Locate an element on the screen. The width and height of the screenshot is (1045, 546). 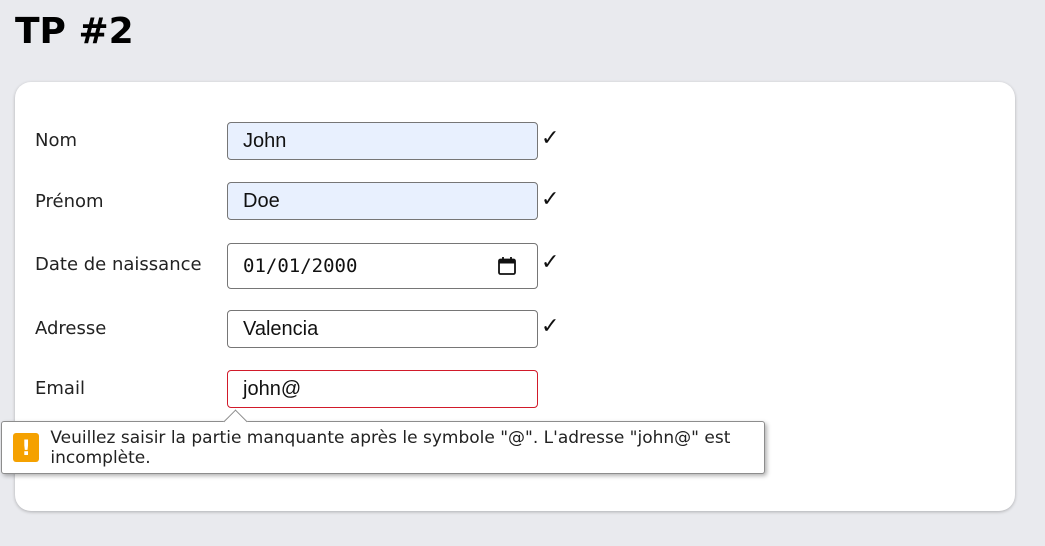
date-value: 01/01/2000 is located at coordinates (300, 266).